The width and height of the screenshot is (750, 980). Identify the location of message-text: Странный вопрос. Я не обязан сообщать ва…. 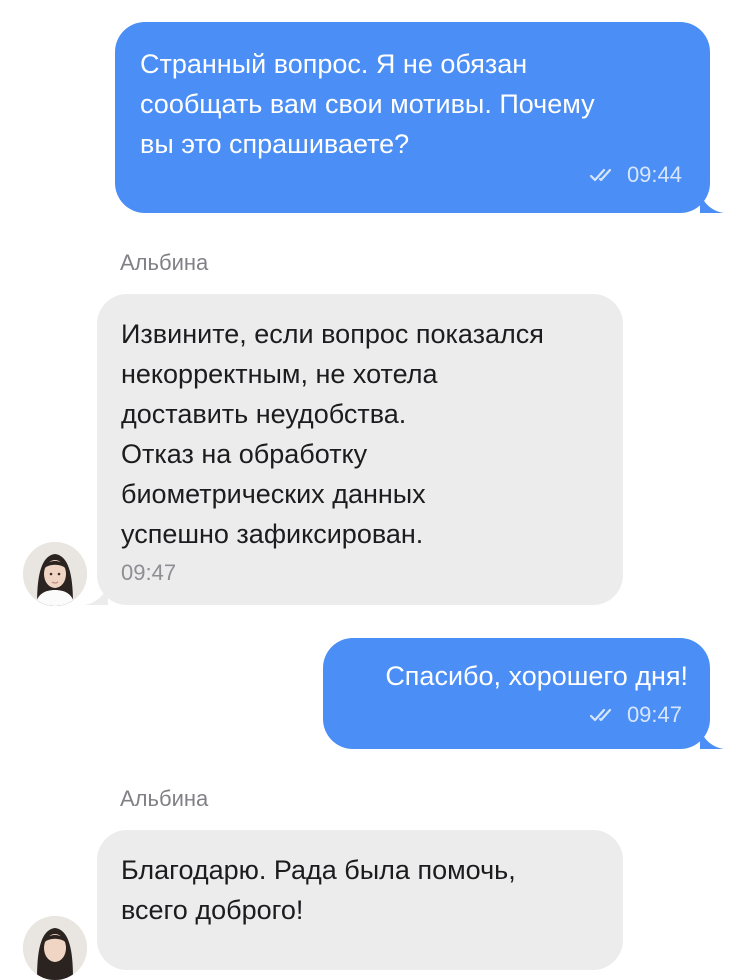
(367, 104).